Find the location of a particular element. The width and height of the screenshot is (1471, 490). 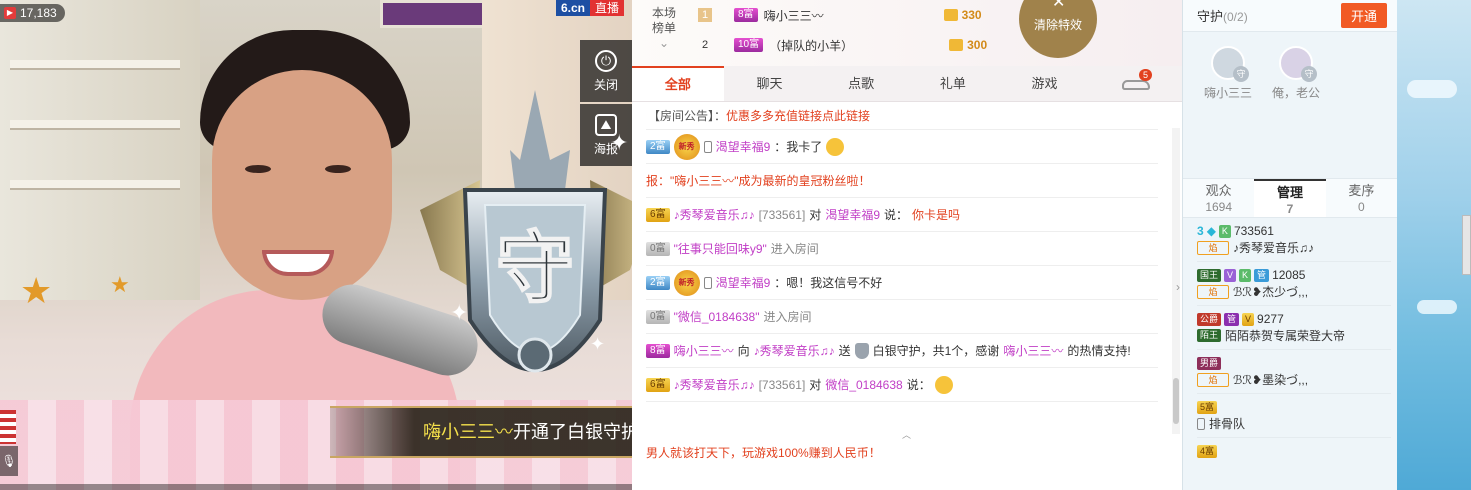

guard-header: 守护(0/2) 开通 is located at coordinates (1290, 16).